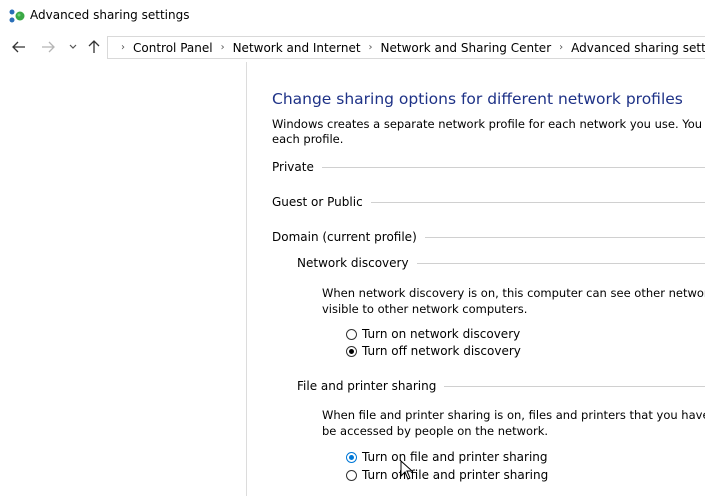 This screenshot has height=496, width=705. I want to click on profile-domain-header: Domain (current profile), so click(488, 237).